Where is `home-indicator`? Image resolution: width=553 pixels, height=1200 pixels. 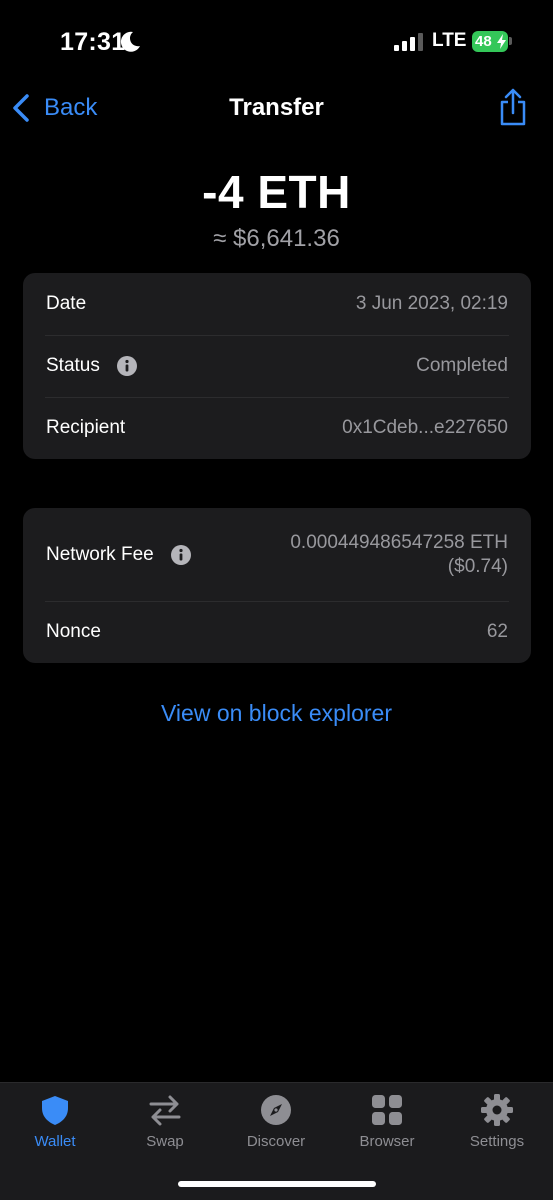 home-indicator is located at coordinates (277, 1184).